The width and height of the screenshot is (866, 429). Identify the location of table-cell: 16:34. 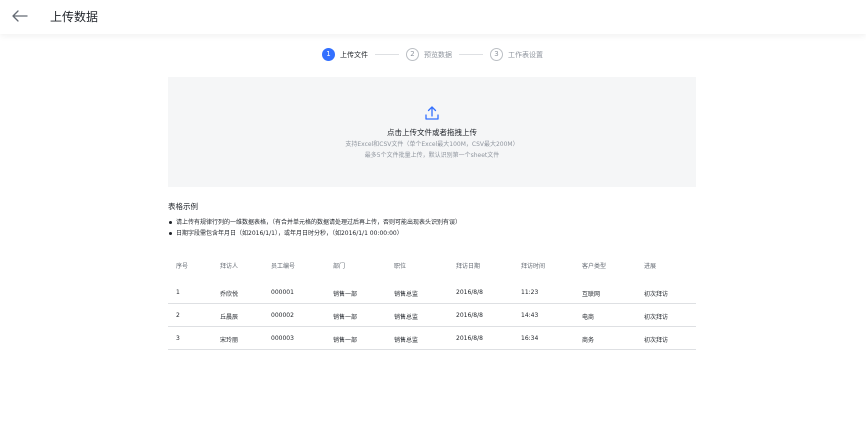
(530, 338).